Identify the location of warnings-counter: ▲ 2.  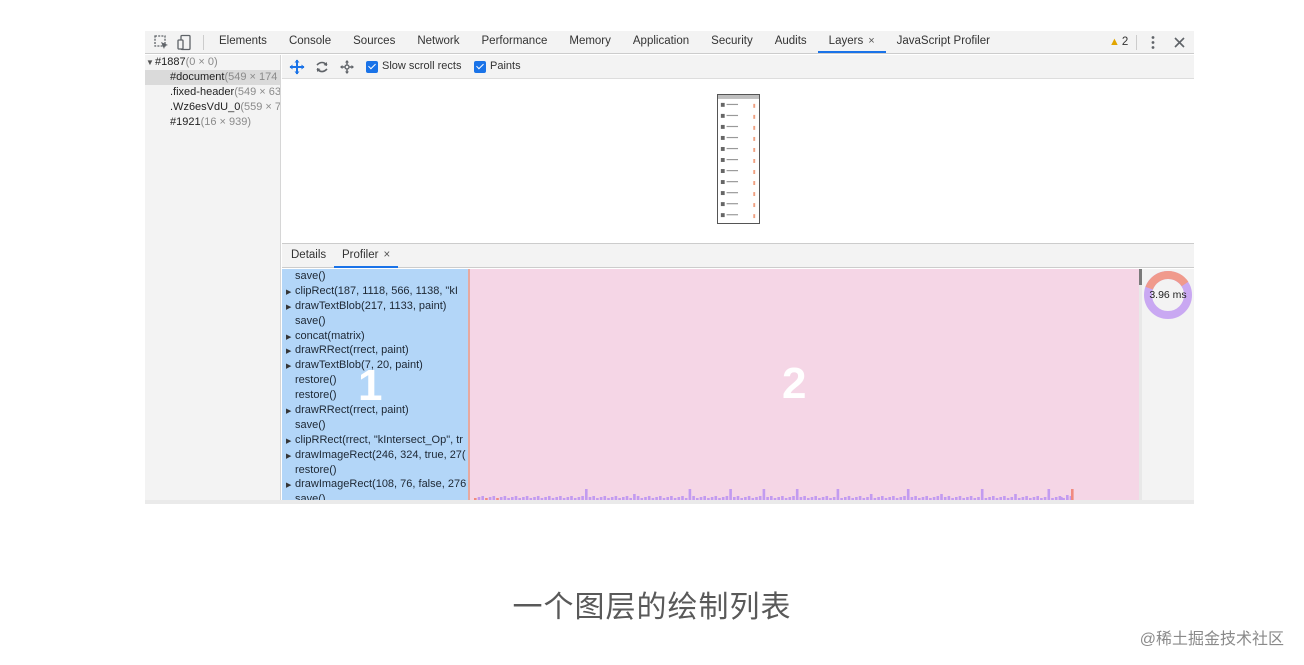
(1118, 42).